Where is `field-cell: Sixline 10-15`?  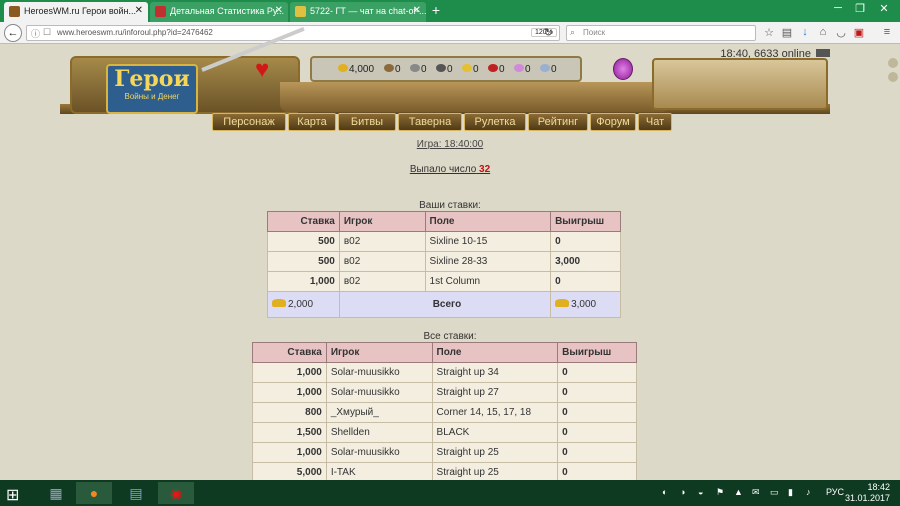
field-cell: Sixline 10-15 is located at coordinates (488, 241).